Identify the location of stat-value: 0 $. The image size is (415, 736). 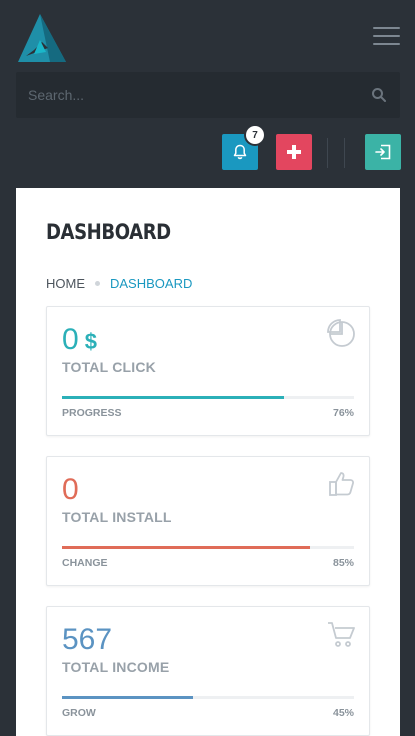
(79, 341).